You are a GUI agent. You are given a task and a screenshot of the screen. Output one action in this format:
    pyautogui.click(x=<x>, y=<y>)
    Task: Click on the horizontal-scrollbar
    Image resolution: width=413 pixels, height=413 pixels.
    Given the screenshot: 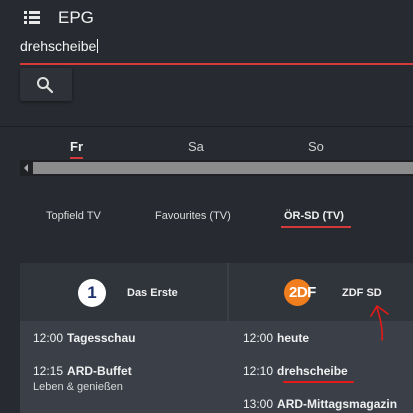 What is the action you would take?
    pyautogui.click(x=216, y=168)
    